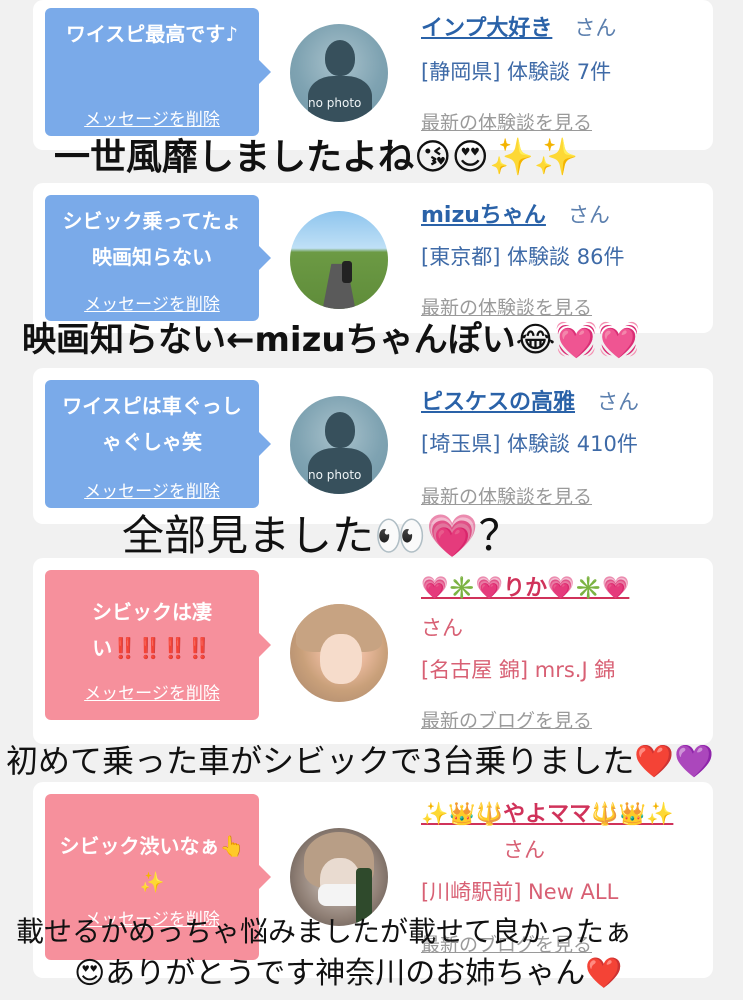 The height and width of the screenshot is (1000, 743). Describe the element at coordinates (348, 973) in the screenshot. I see `overlay-caption: 😍ありがとうです神奈川のお姉ちゃん❤️` at that location.